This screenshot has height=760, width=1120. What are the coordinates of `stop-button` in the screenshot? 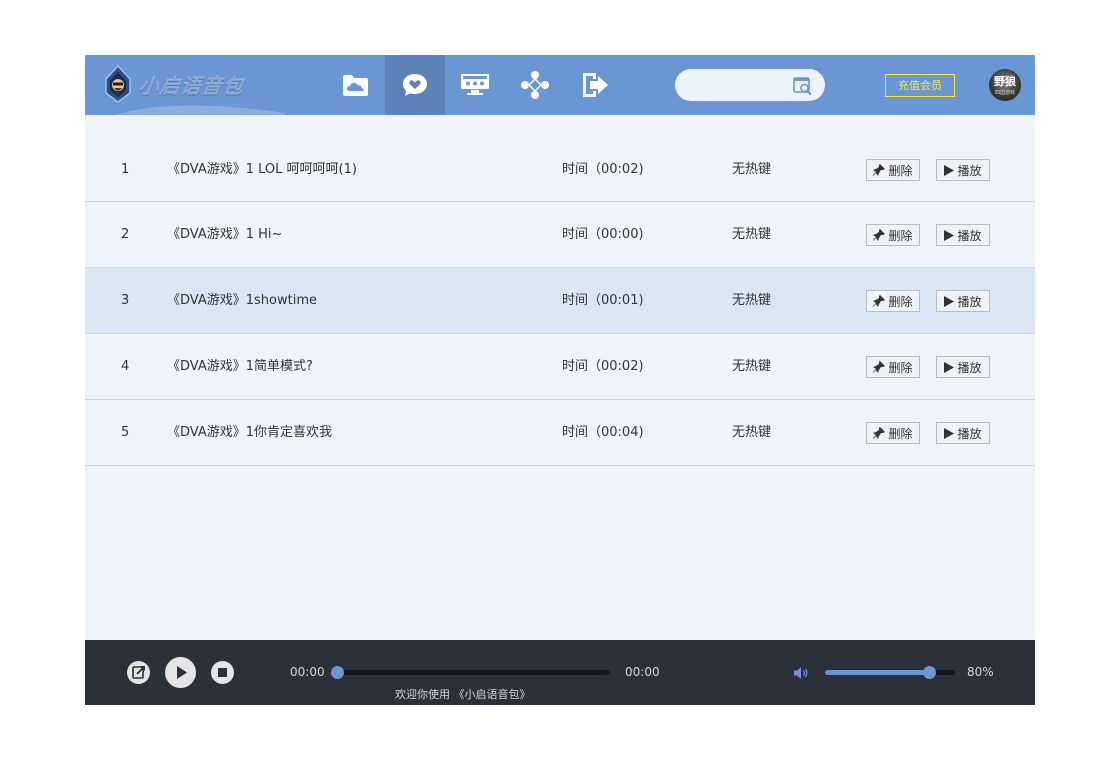 It's located at (222, 672).